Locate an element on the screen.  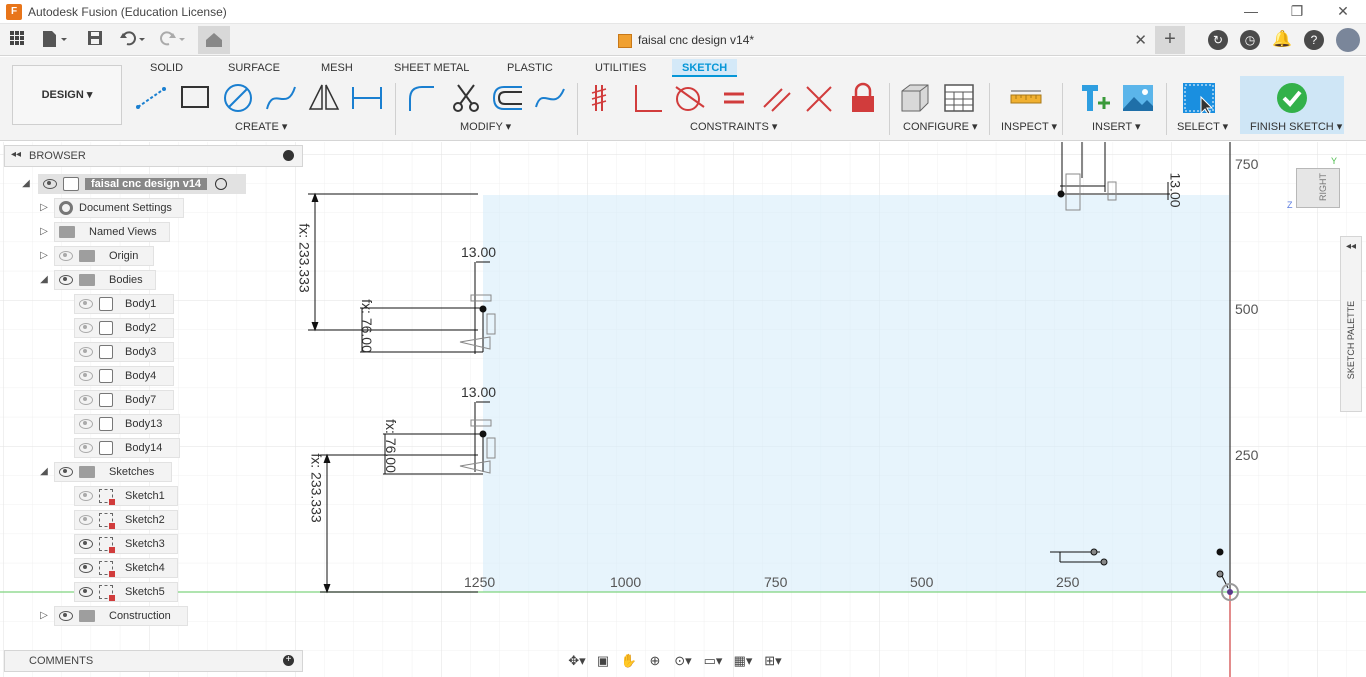
perpendicular-constraint-icon is located at coordinates (648, 98).